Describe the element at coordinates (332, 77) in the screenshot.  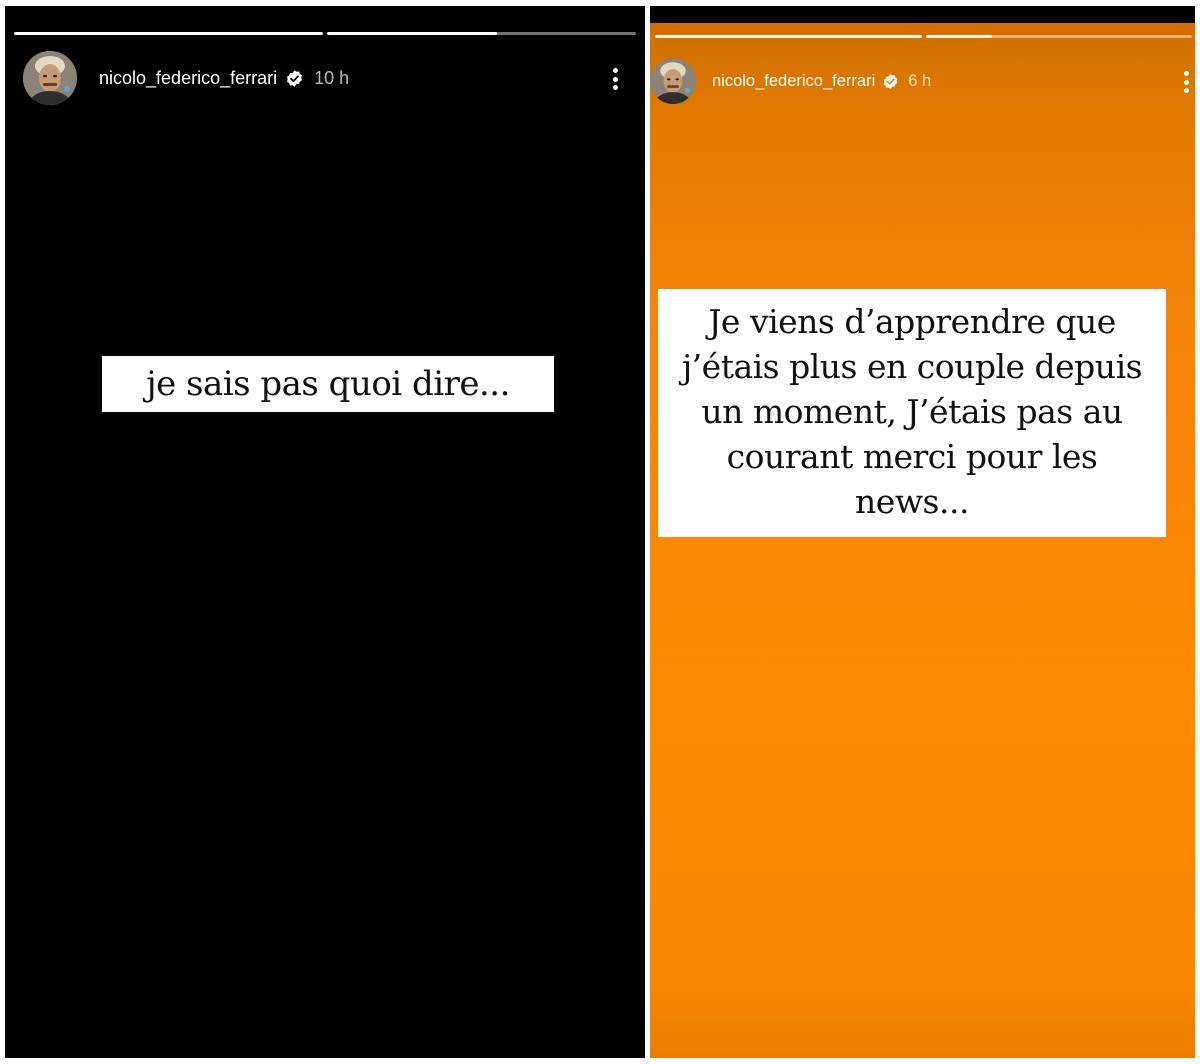
I see `story-timestamp: 10 h` at that location.